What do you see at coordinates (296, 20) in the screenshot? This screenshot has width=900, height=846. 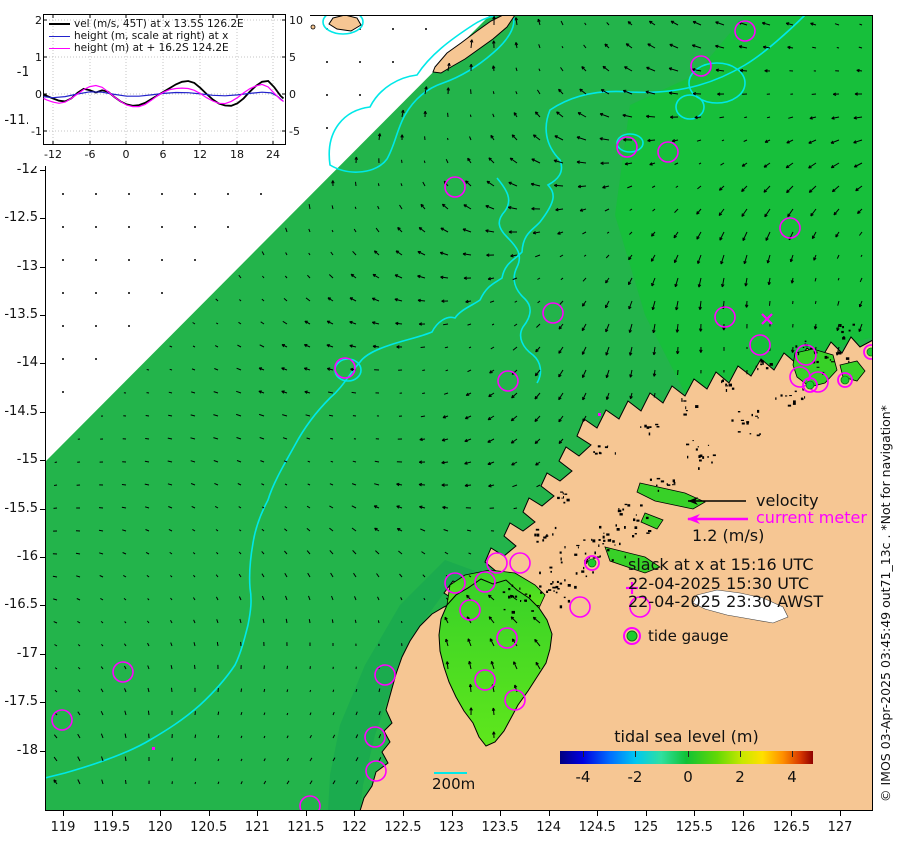 I see `inset-right-tick-label: 10` at bounding box center [296, 20].